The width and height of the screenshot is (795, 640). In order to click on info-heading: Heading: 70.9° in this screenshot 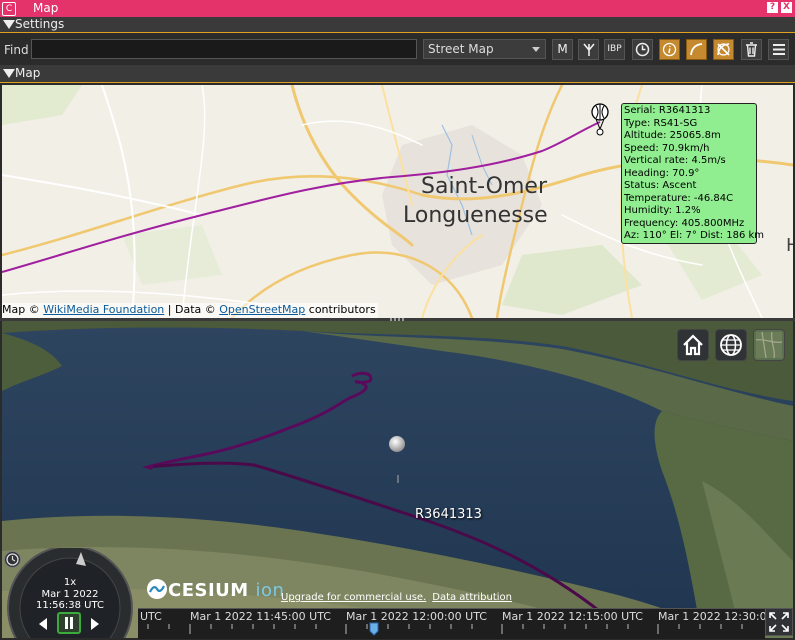, I will do `click(662, 173)`.